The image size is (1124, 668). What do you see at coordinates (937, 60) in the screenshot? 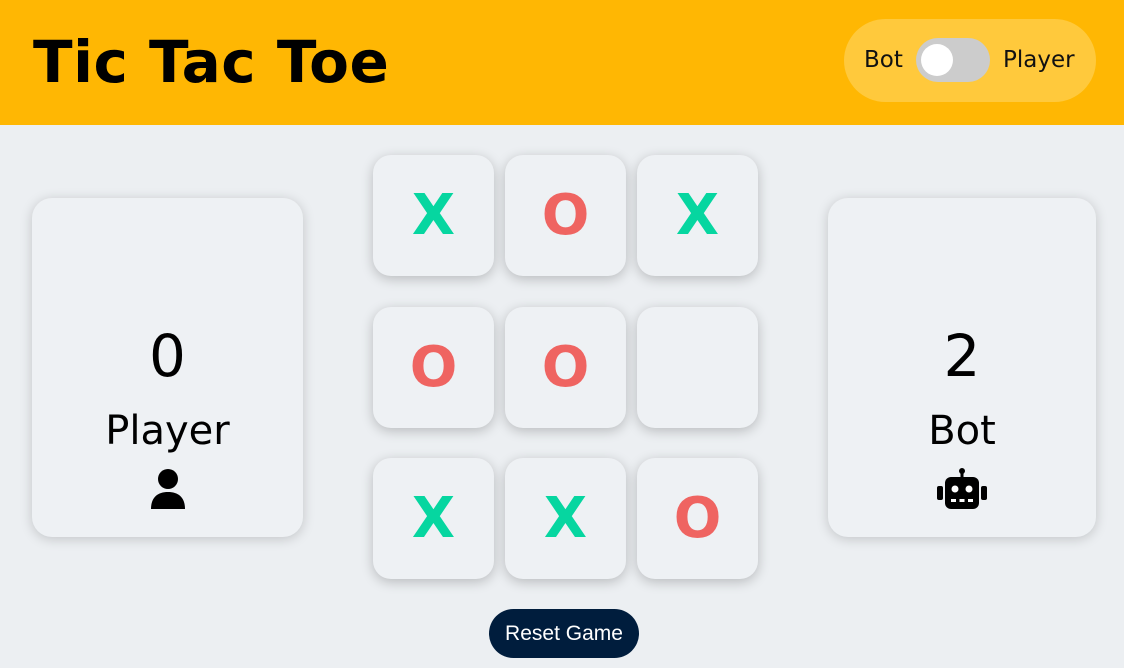
I see `toggle-knob` at bounding box center [937, 60].